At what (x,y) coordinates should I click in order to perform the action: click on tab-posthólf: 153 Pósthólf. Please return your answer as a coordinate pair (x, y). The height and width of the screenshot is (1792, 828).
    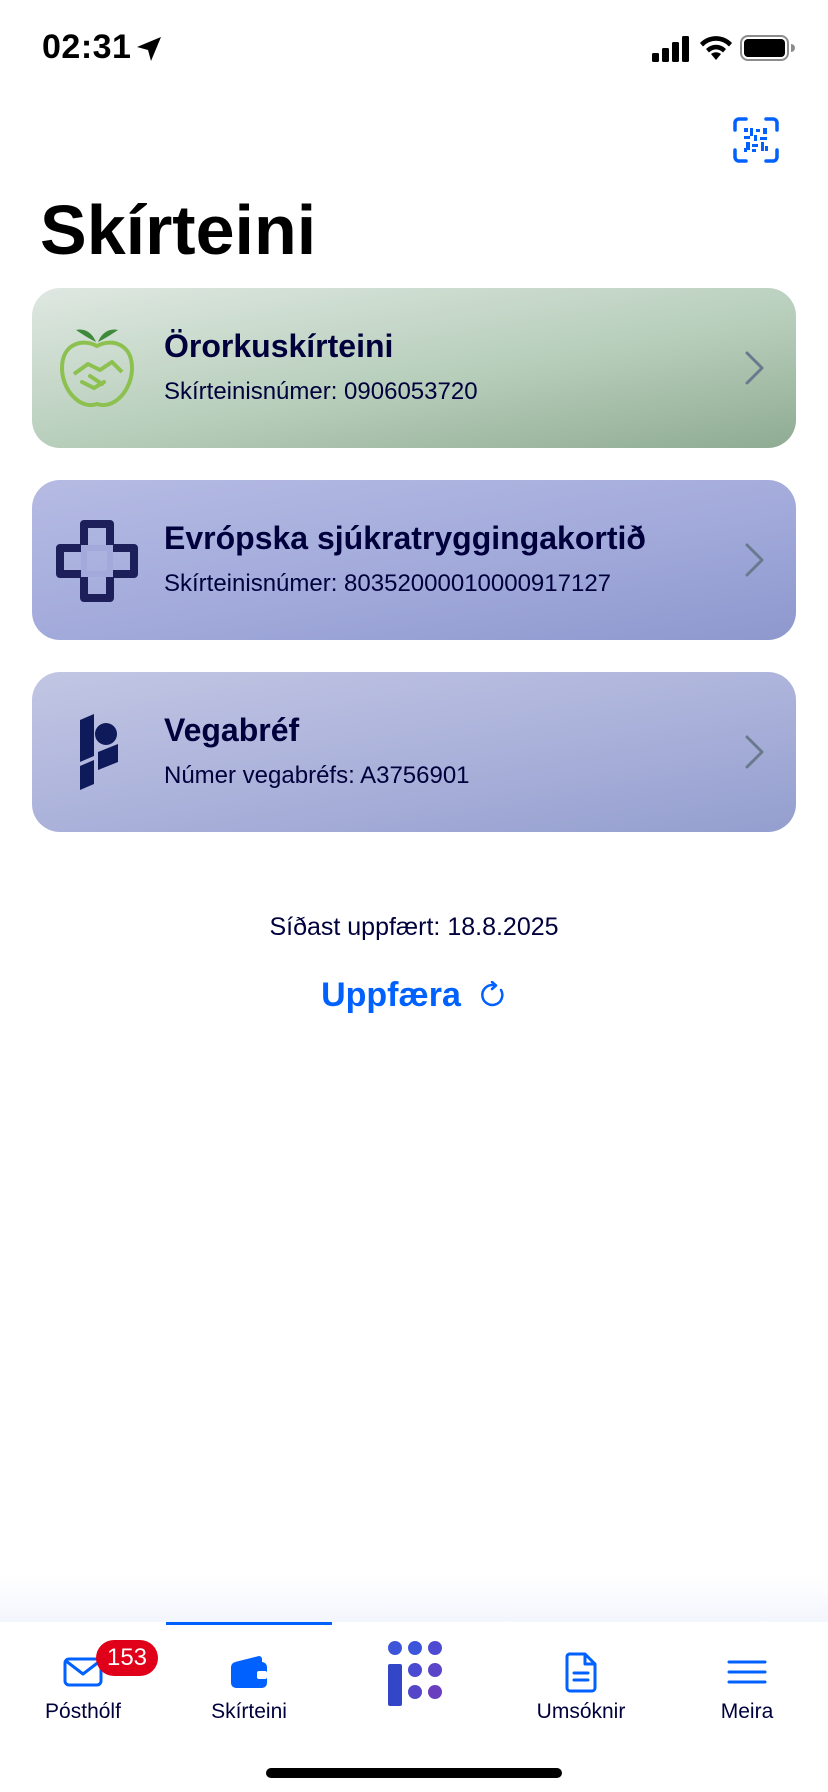
    Looking at the image, I should click on (83, 1685).